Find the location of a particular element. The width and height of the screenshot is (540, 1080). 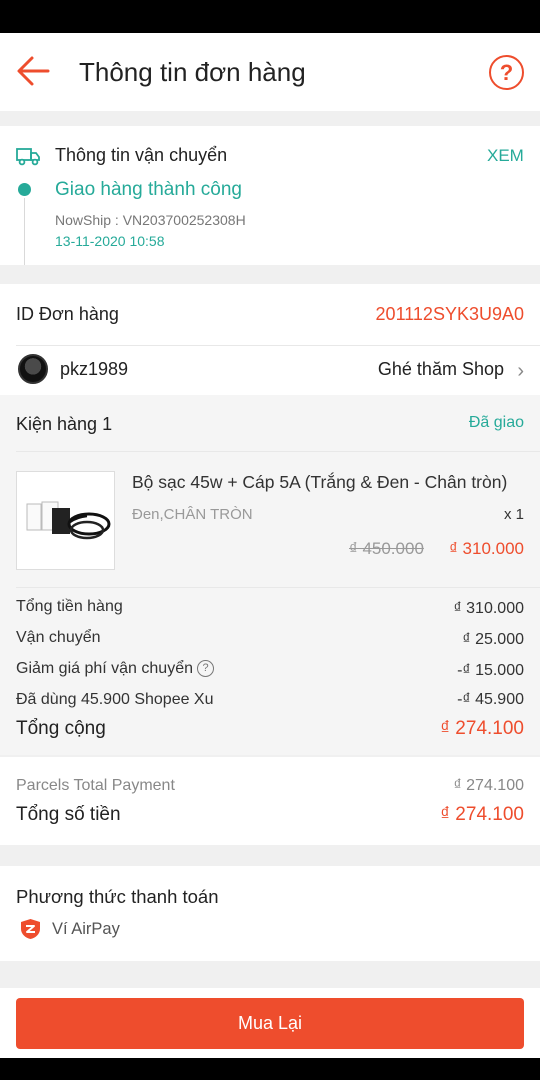

back-arrow-icon is located at coordinates (34, 71).